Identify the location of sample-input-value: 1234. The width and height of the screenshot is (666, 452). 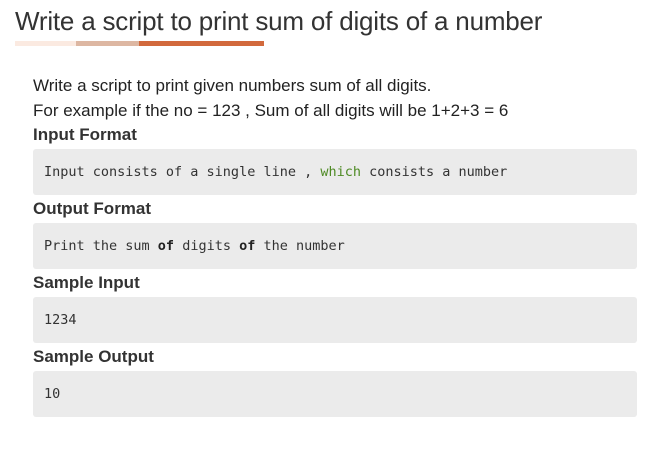
(60, 320).